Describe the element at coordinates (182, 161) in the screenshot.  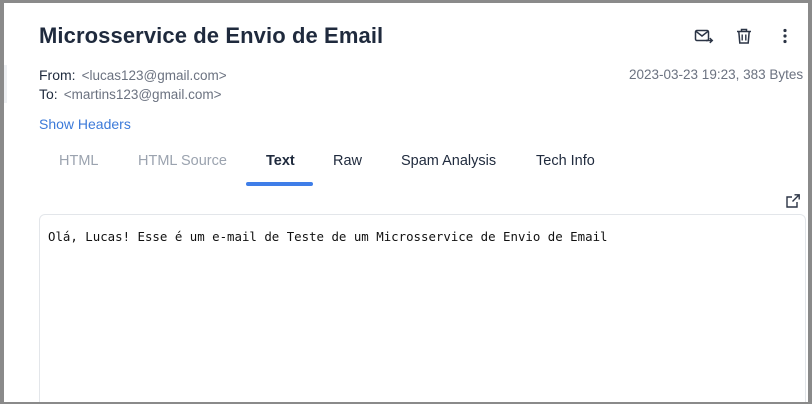
I see `tab-html-source: HTML Source` at that location.